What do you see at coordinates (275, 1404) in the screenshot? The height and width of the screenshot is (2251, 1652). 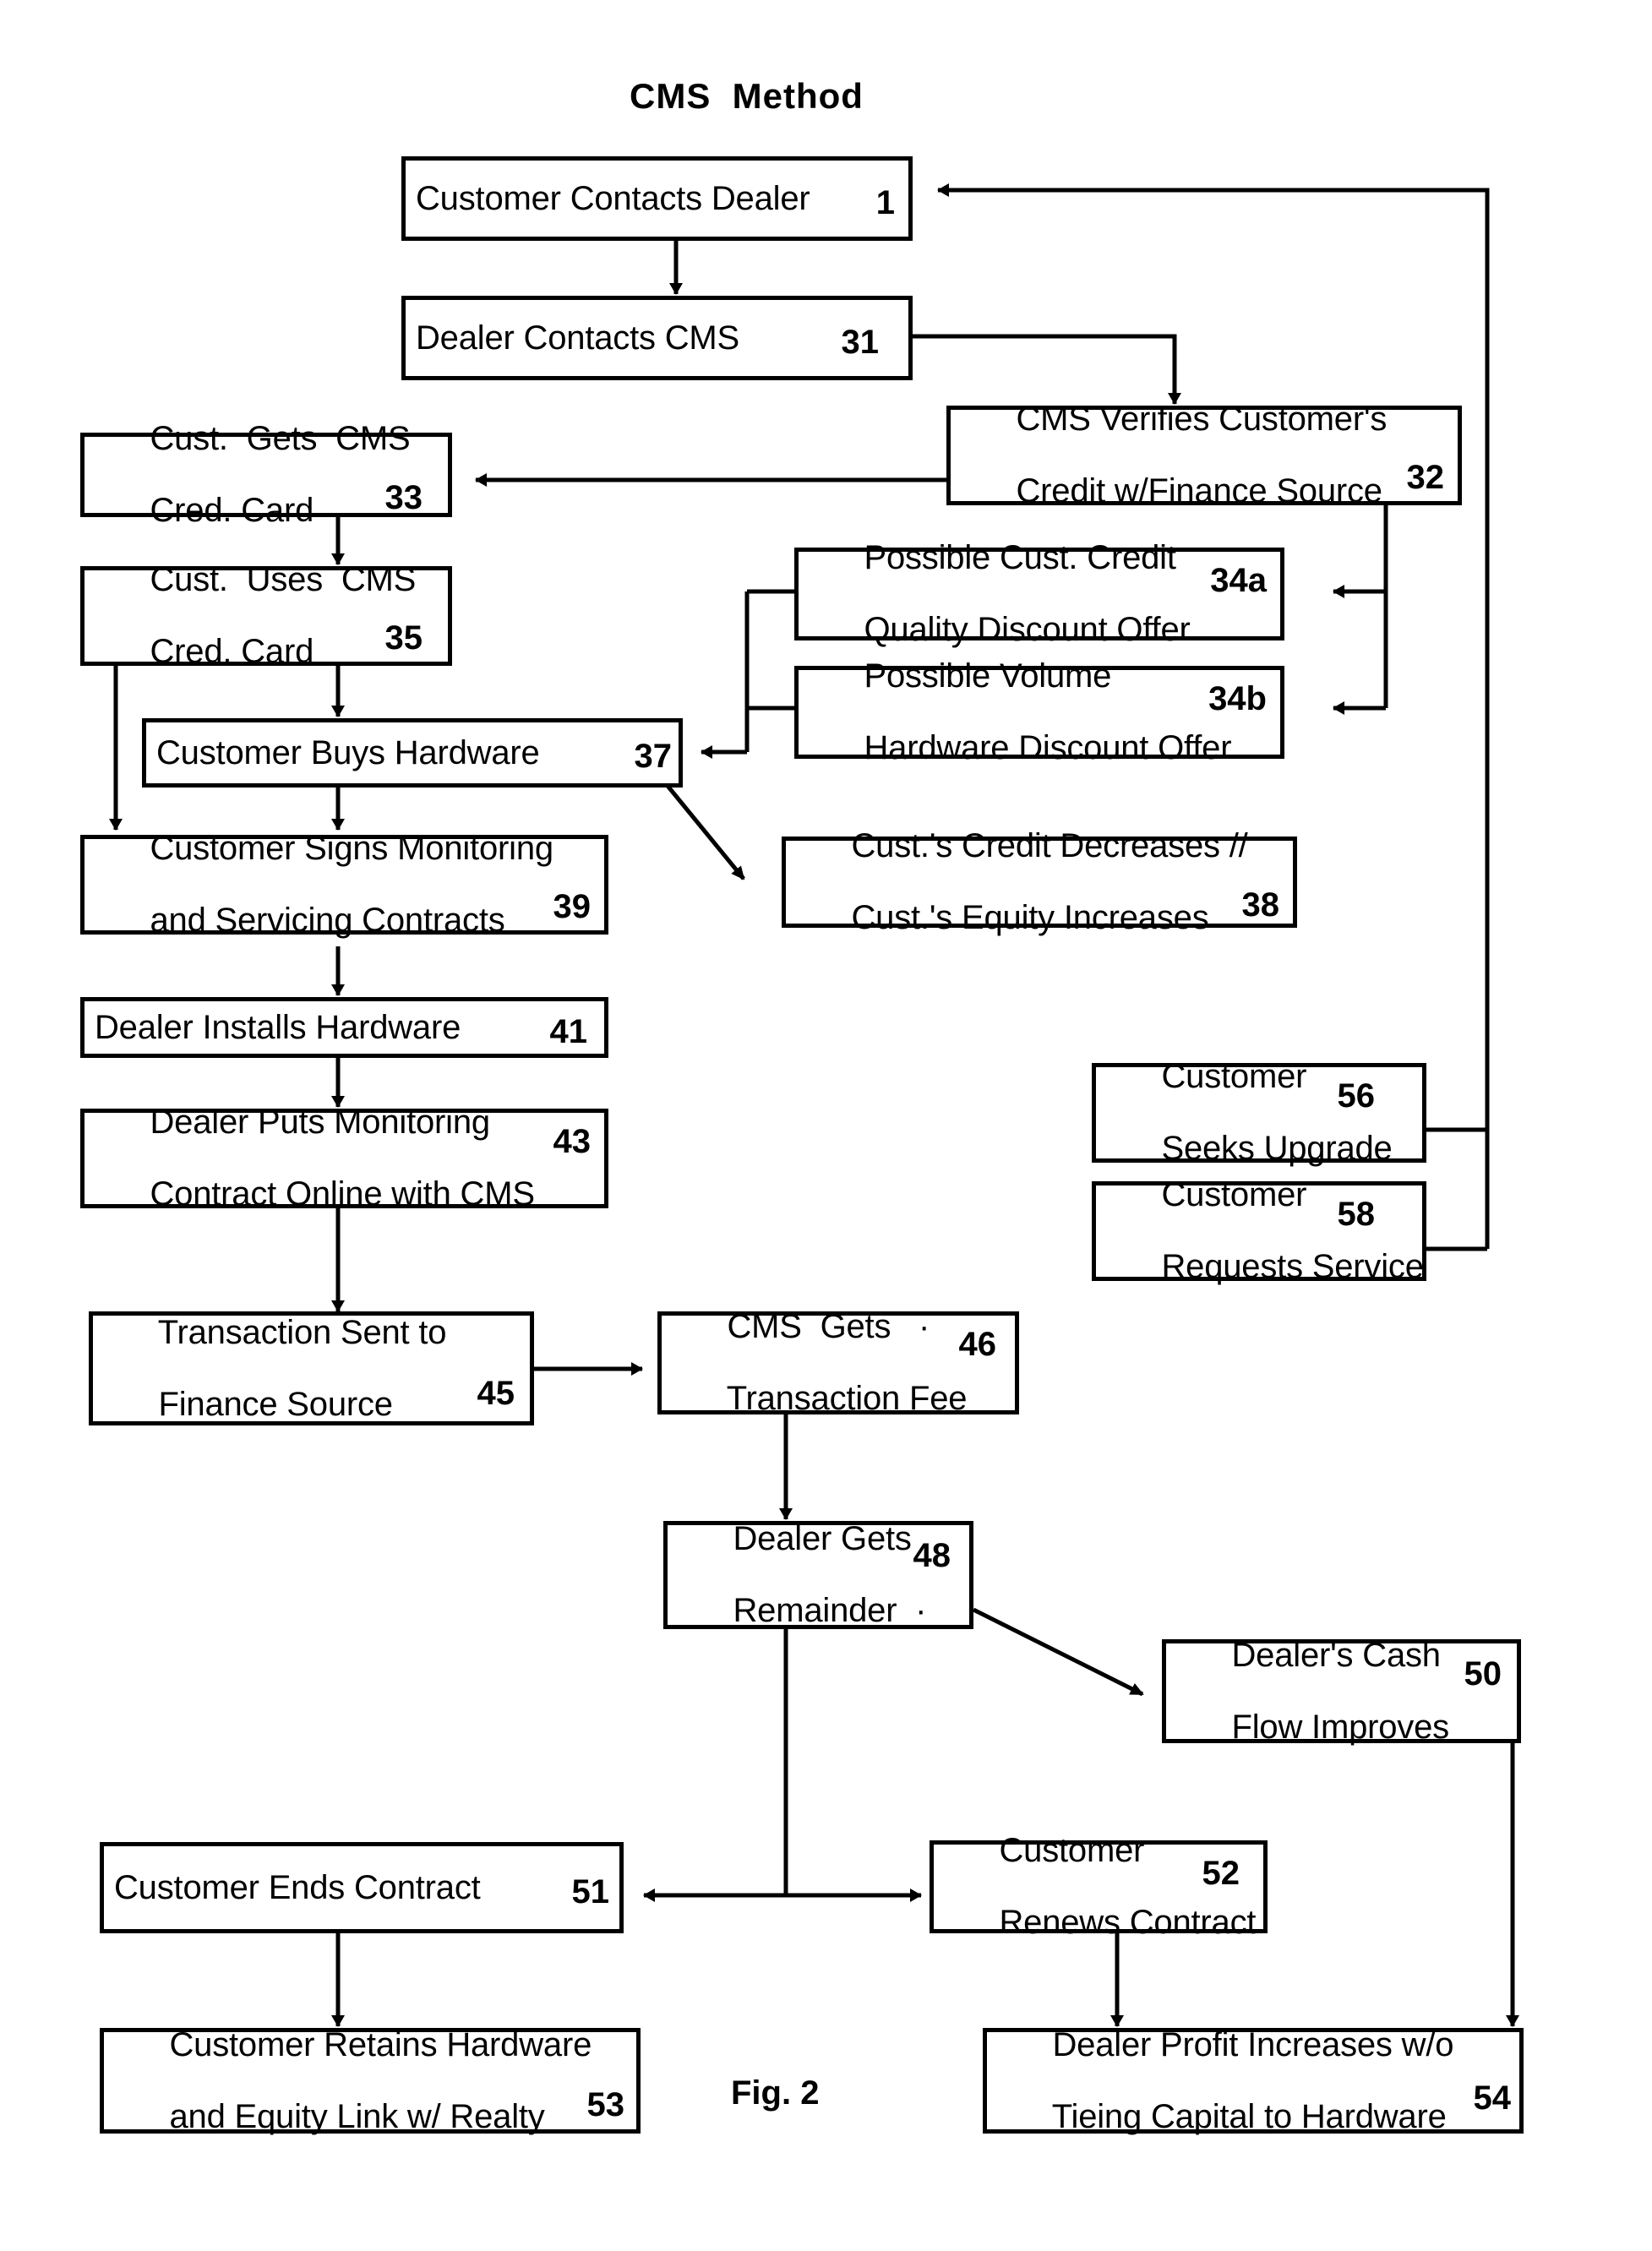 I see `node-45-line-2: Finance Source` at bounding box center [275, 1404].